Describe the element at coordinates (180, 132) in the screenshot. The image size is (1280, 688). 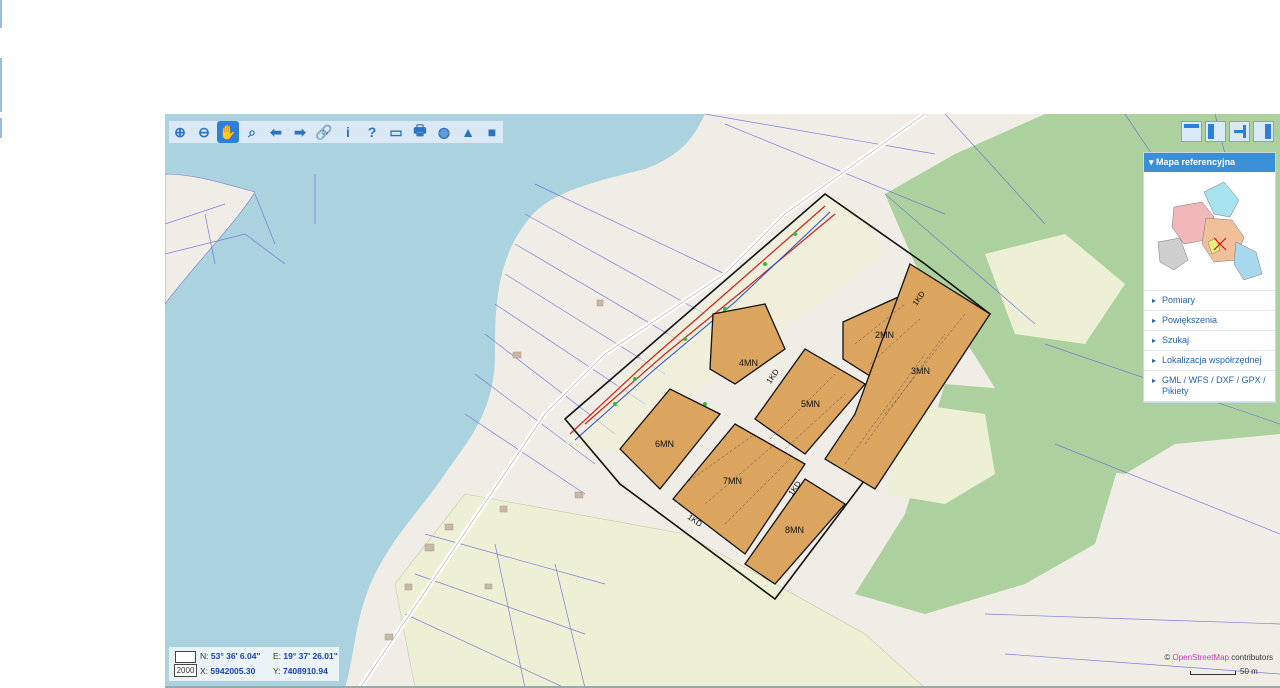
I see `zoom-in-icon: ⊕` at that location.